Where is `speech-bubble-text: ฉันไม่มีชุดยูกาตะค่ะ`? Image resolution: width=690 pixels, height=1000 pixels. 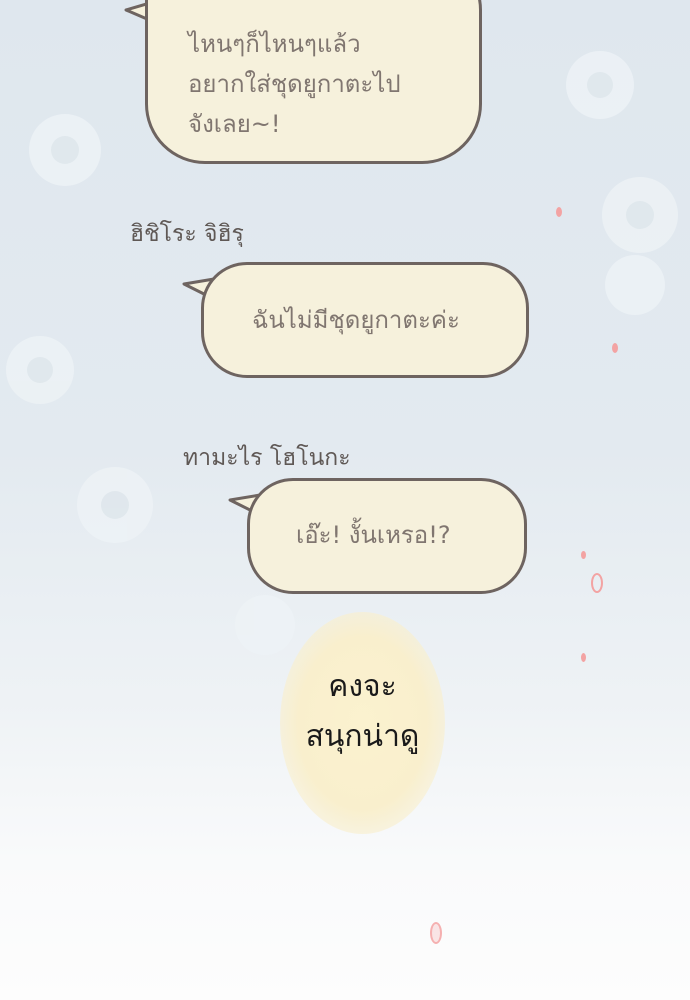
speech-bubble-text: ฉันไม่มีชุดยูกาตะค่ะ is located at coordinates (356, 320).